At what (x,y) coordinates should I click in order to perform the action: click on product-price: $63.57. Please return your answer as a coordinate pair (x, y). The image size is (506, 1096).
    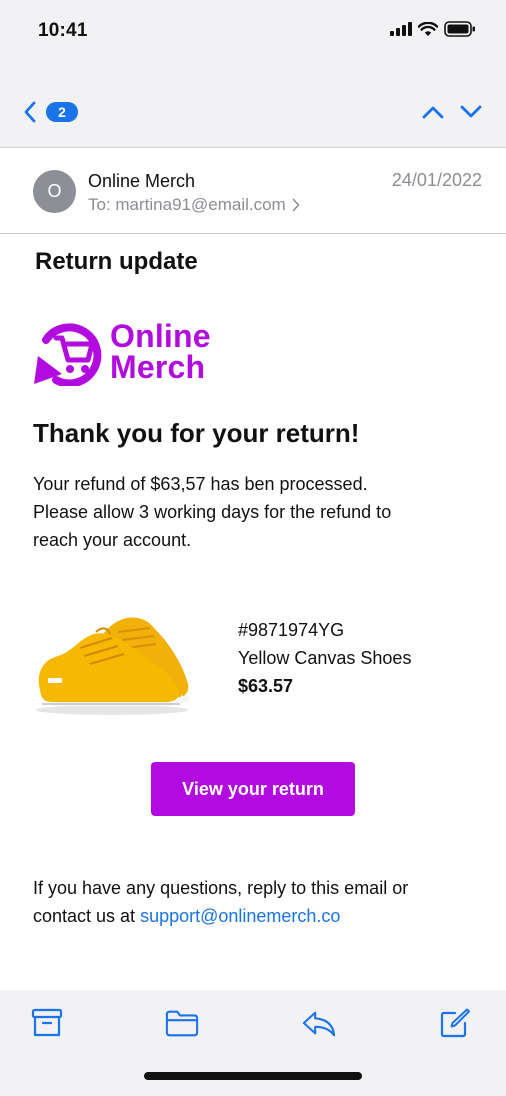
    Looking at the image, I should click on (266, 686).